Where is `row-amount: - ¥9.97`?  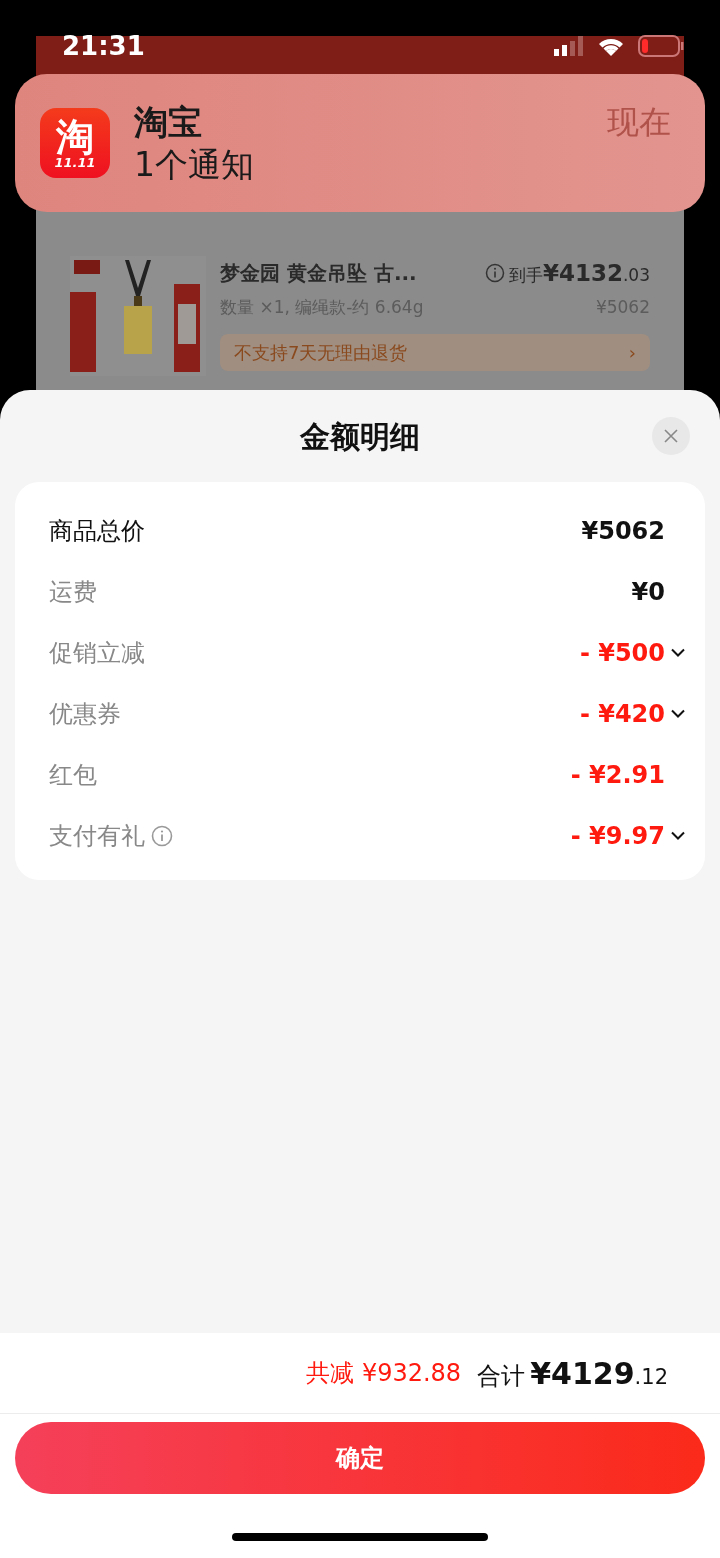
row-amount: - ¥9.97 is located at coordinates (617, 836).